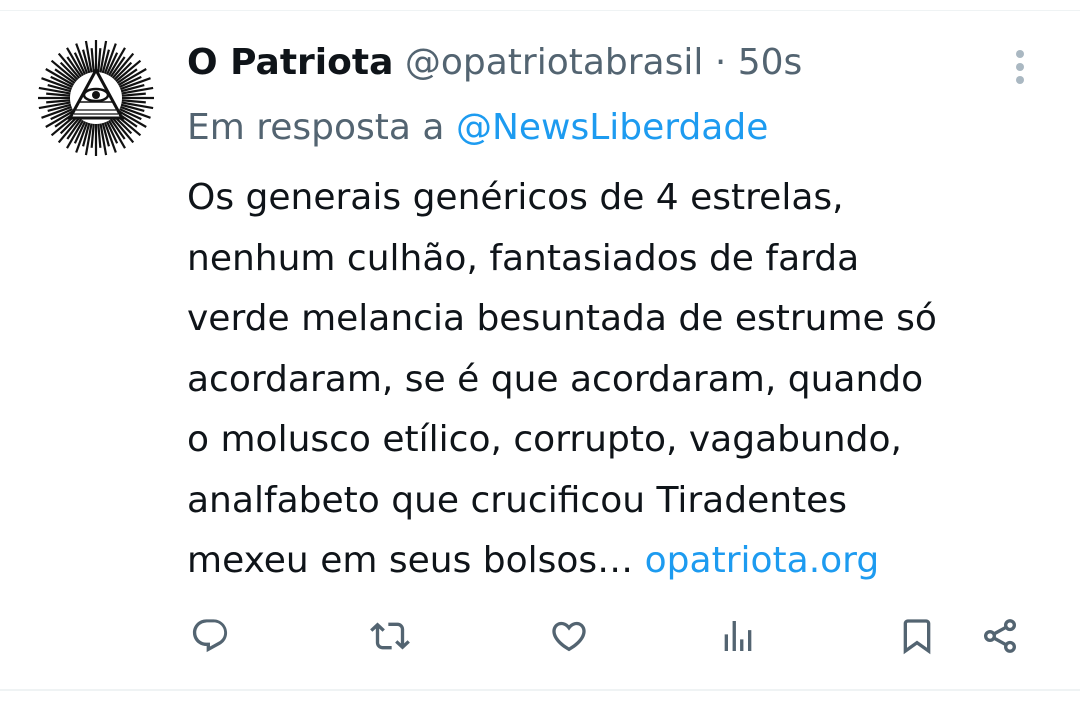 The width and height of the screenshot is (1080, 720). What do you see at coordinates (612, 127) in the screenshot?
I see `reply-to-link: @NewsLiberdade` at bounding box center [612, 127].